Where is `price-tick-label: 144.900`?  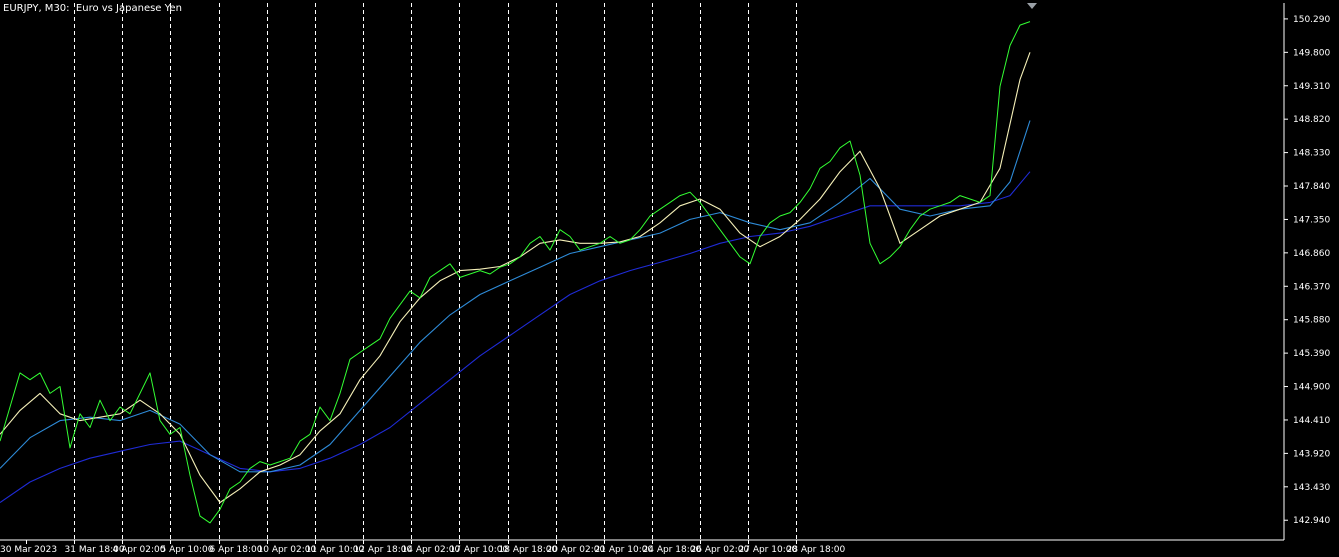 price-tick-label: 144.900 is located at coordinates (1311, 388).